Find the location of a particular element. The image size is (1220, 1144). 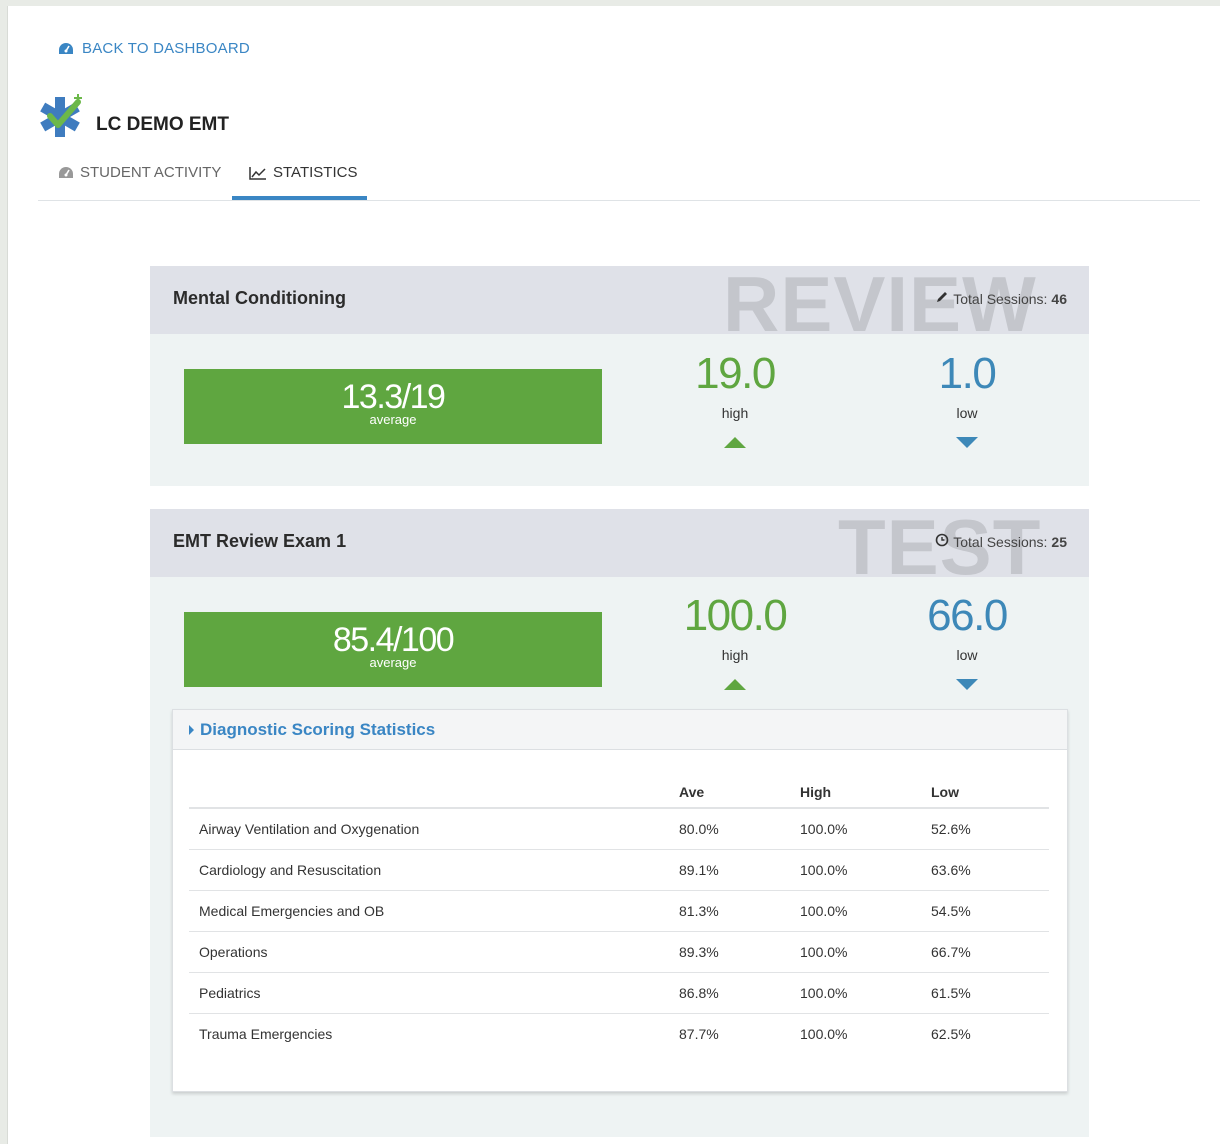

brand: LC DEMO EMT is located at coordinates (133, 119).